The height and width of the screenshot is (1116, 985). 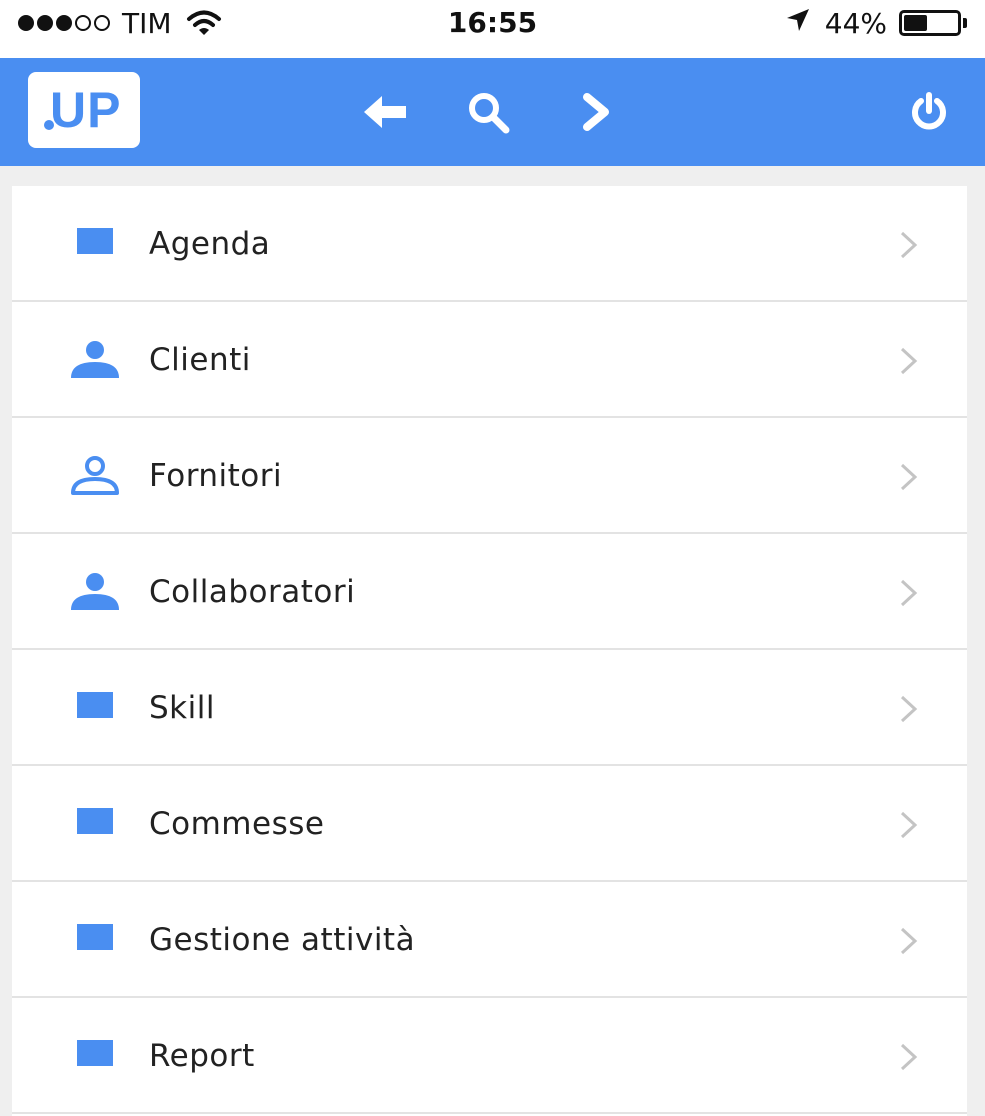 I want to click on app-logo: UP, so click(x=84, y=110).